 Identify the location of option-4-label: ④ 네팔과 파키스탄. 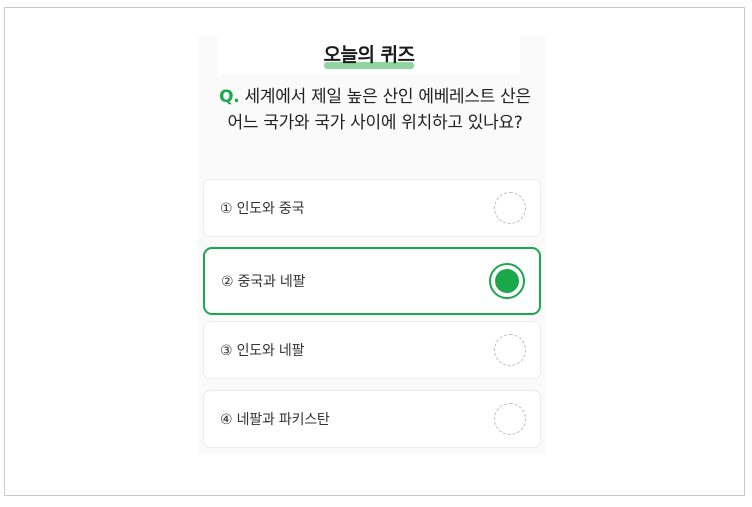
(275, 420).